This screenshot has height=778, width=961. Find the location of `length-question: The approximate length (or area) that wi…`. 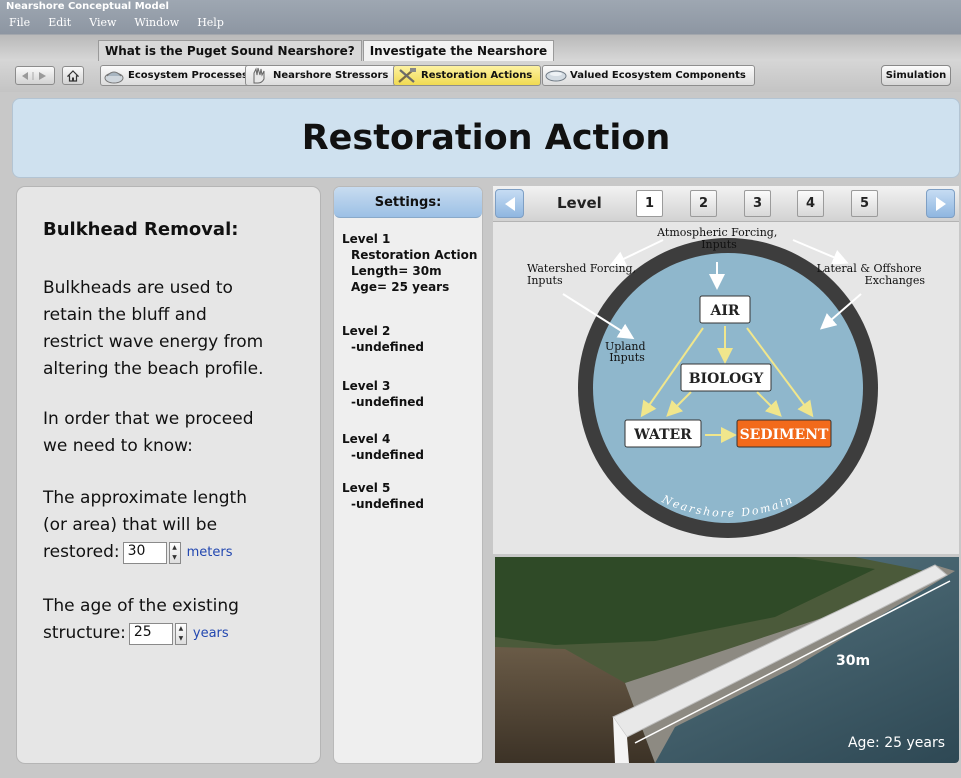

length-question: The approximate length (or area) that wi… is located at coordinates (145, 525).